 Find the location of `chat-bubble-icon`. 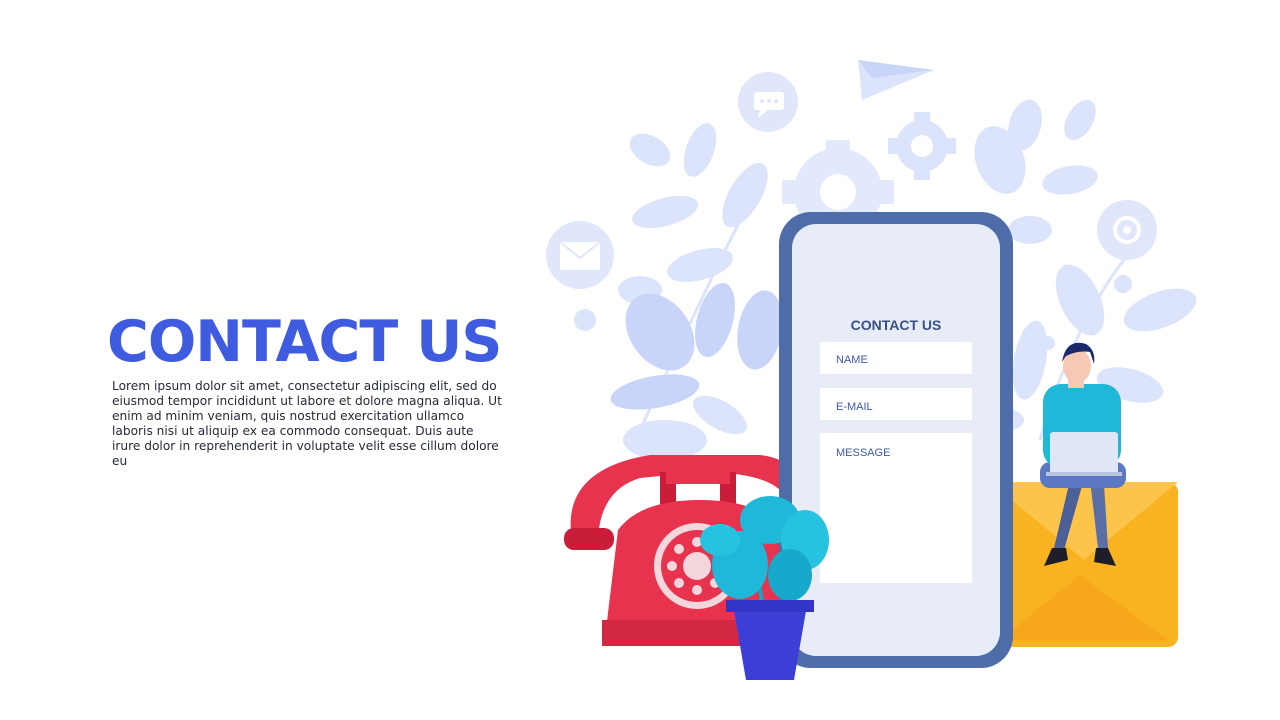

chat-bubble-icon is located at coordinates (768, 102).